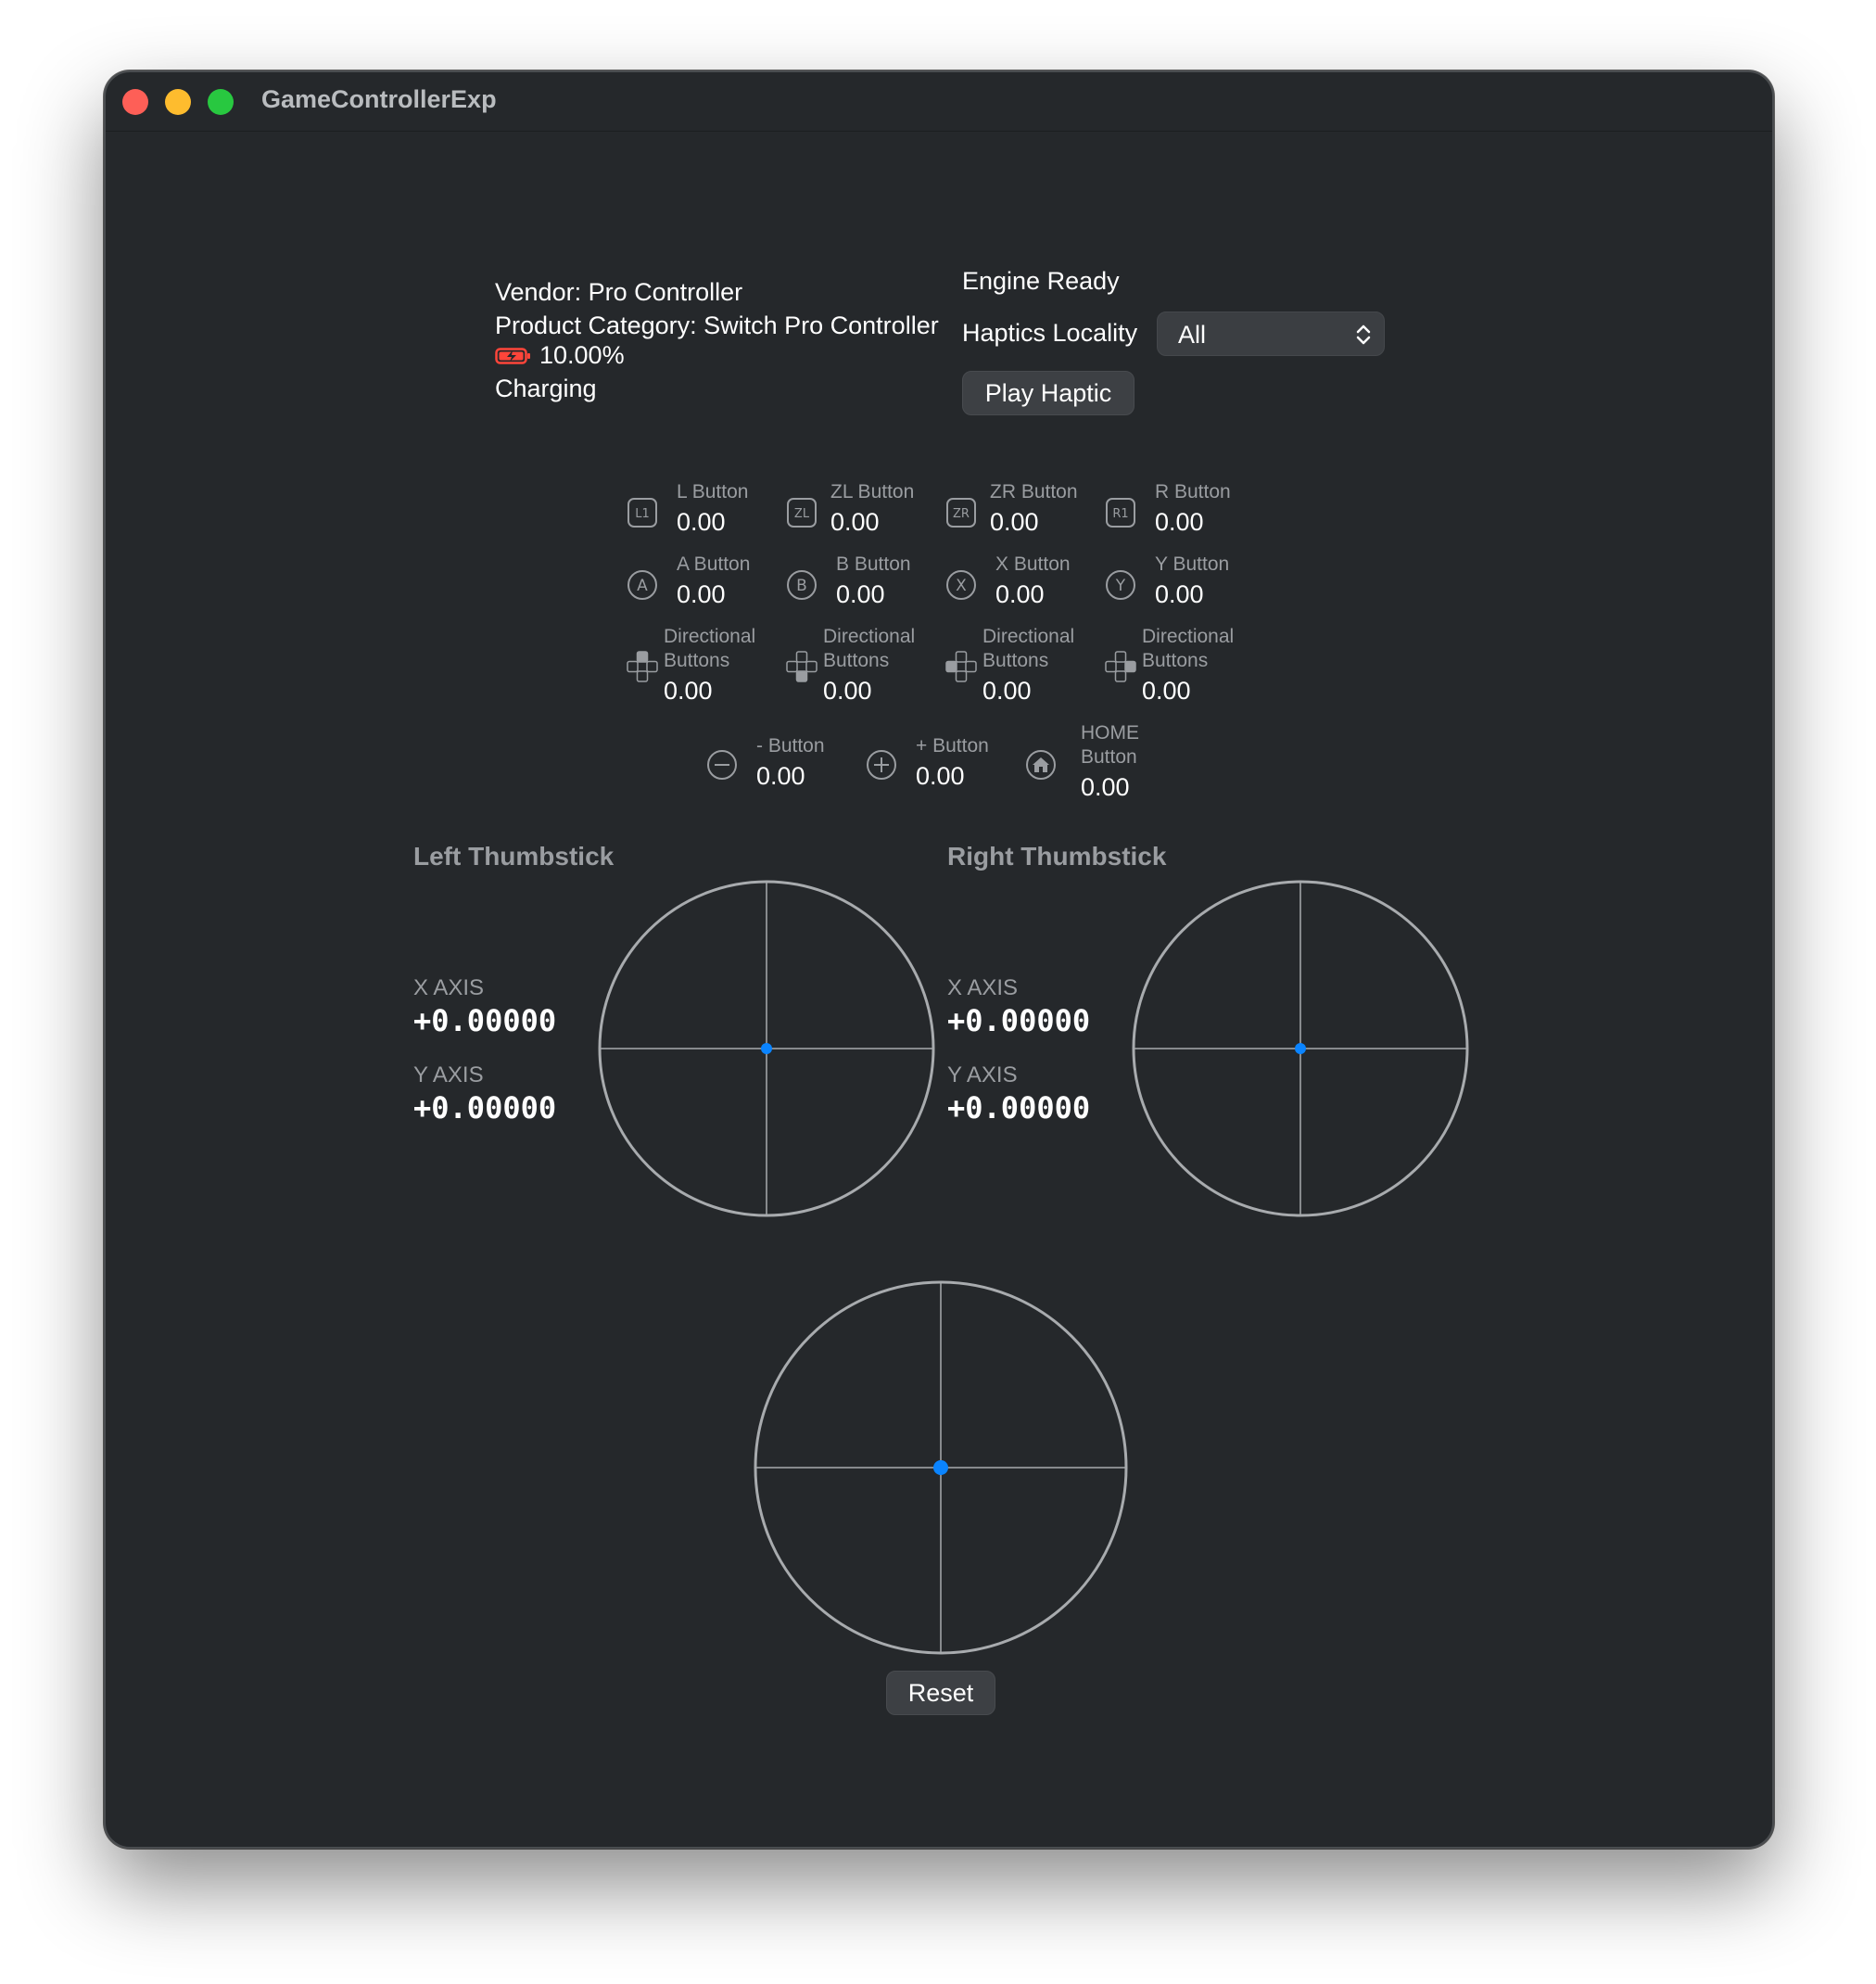  What do you see at coordinates (448, 1074) in the screenshot?
I see `left-y-axis-label: Y AXIS` at bounding box center [448, 1074].